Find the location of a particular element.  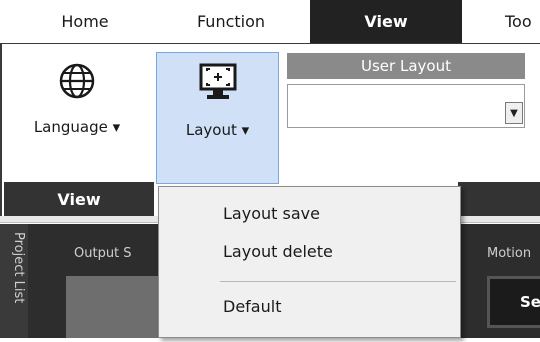

globe-icon is located at coordinates (77, 83).